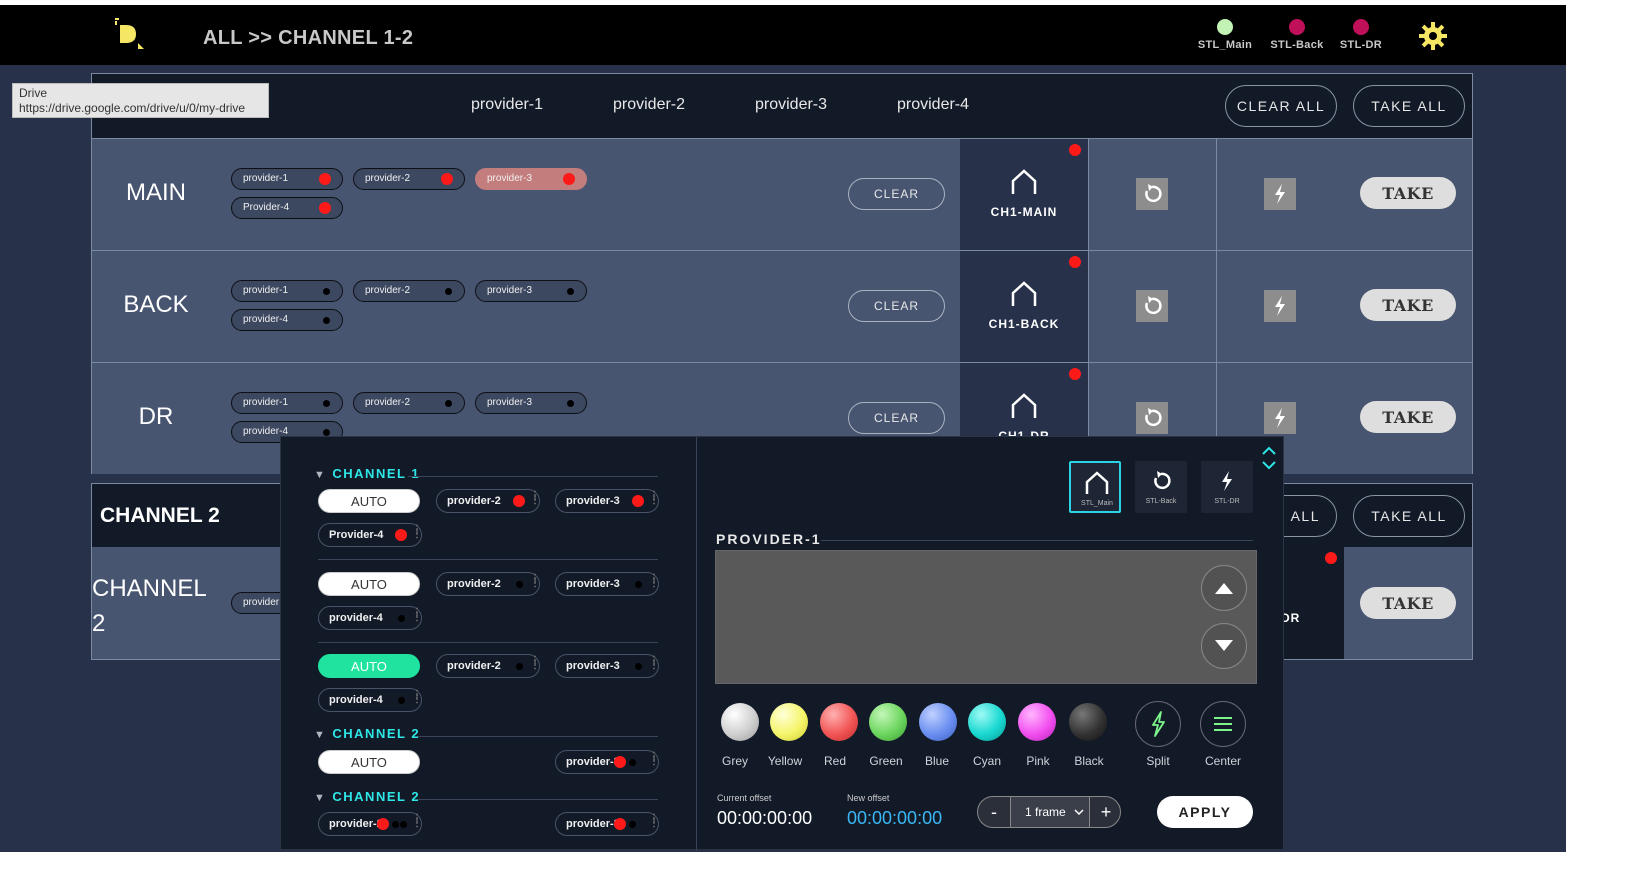 The width and height of the screenshot is (1628, 886). I want to click on target-stl-main: STL_Main, so click(1095, 487).